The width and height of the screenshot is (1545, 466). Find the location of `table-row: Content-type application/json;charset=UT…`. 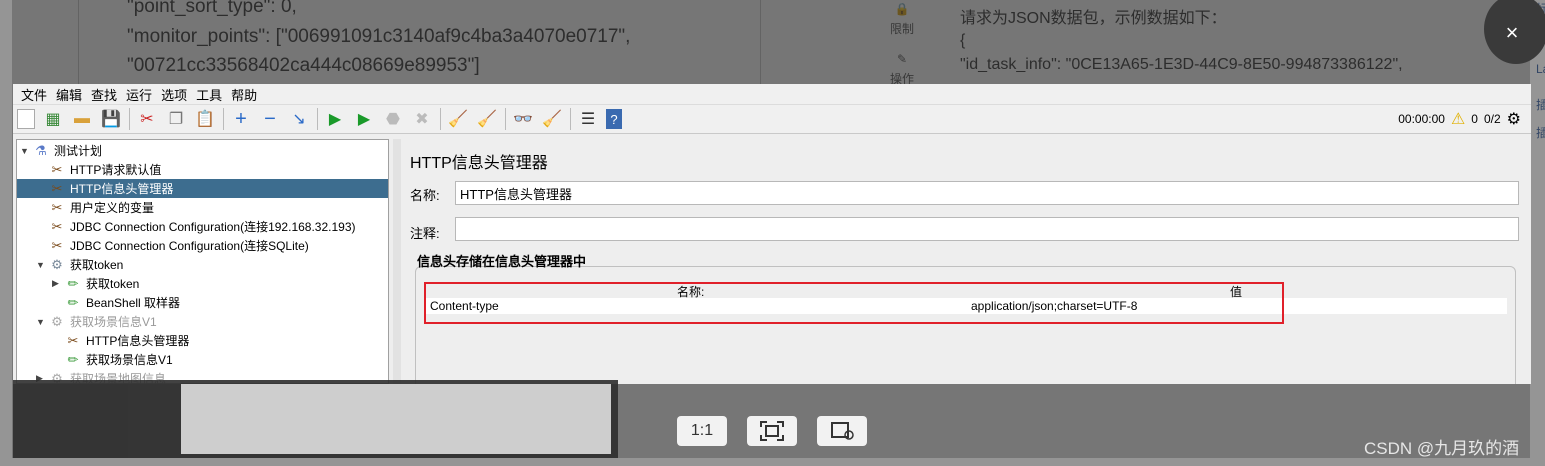

table-row: Content-type application/json;charset=UT… is located at coordinates (966, 306).